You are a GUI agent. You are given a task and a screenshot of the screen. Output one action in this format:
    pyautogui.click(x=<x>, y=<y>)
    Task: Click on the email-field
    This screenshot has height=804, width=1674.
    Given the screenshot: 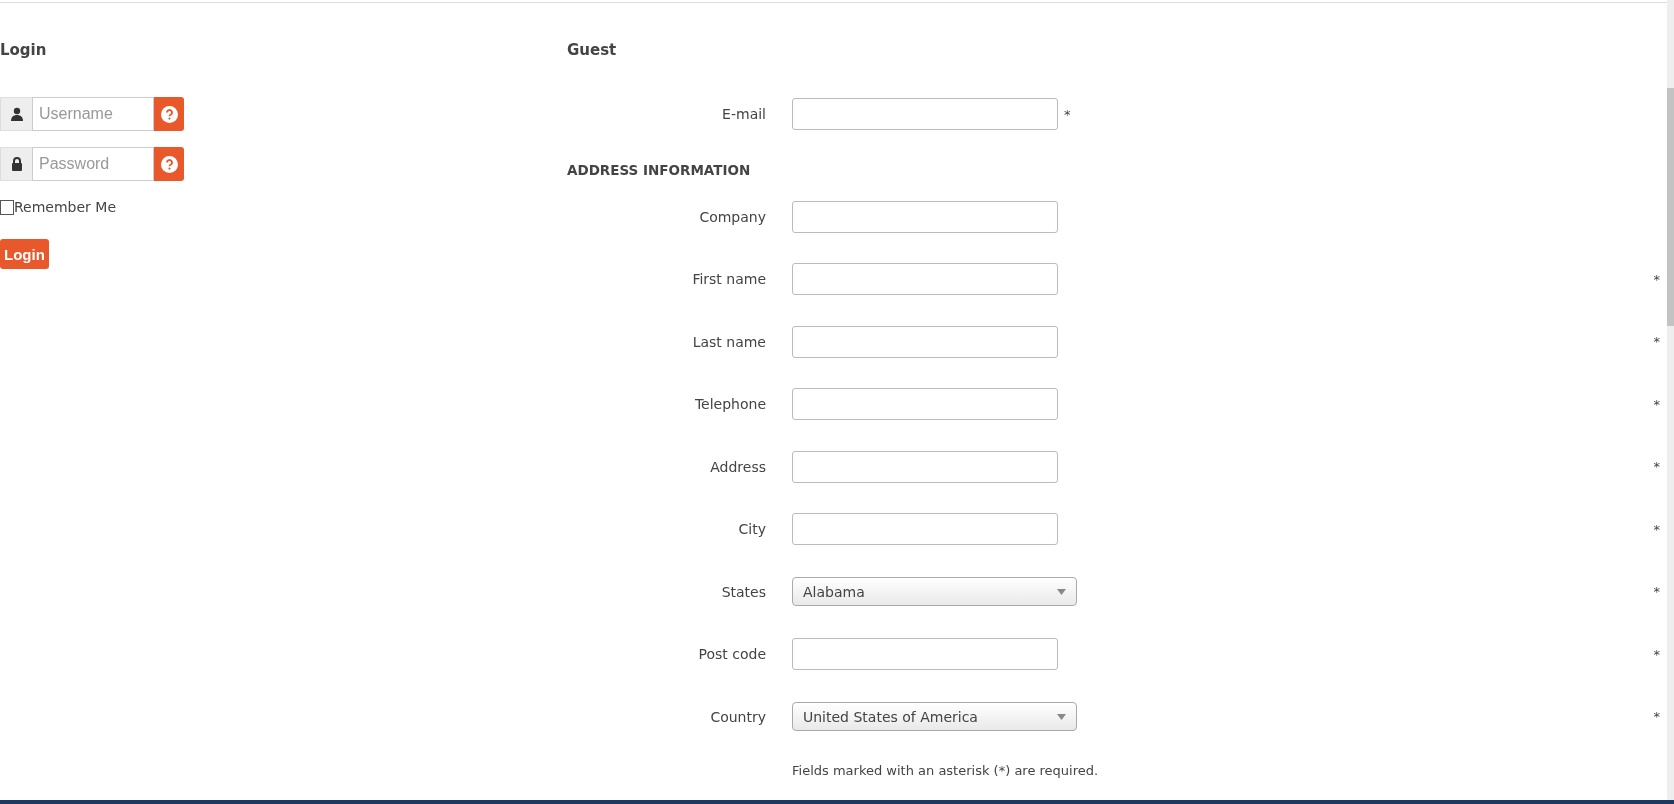 What is the action you would take?
    pyautogui.click(x=925, y=114)
    